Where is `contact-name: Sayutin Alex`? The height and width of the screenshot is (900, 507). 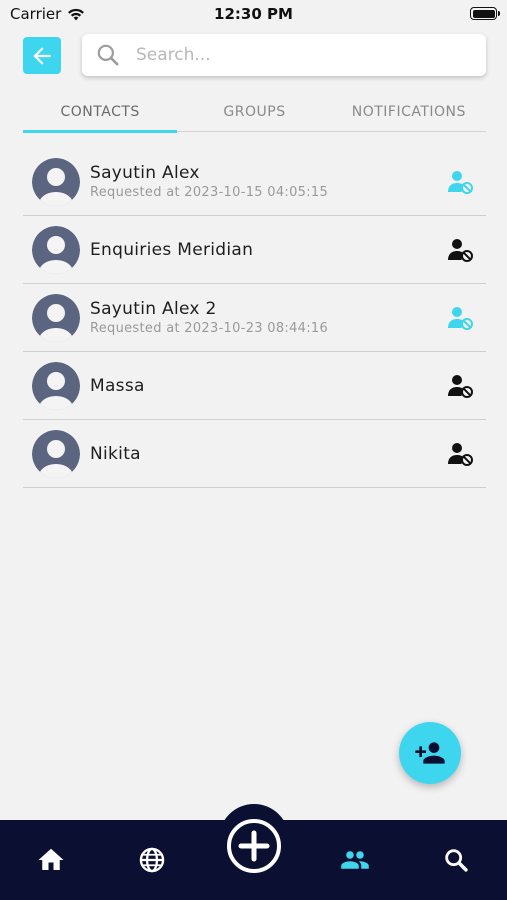
contact-name: Sayutin Alex is located at coordinates (145, 173).